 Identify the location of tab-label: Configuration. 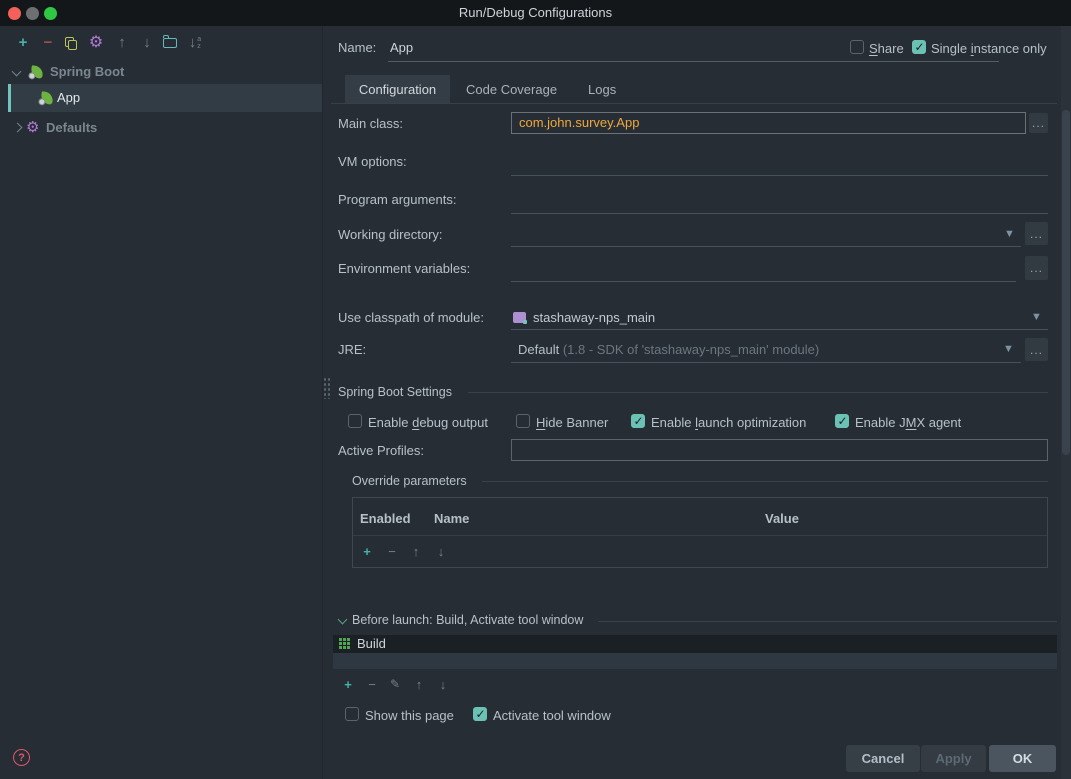
(397, 89).